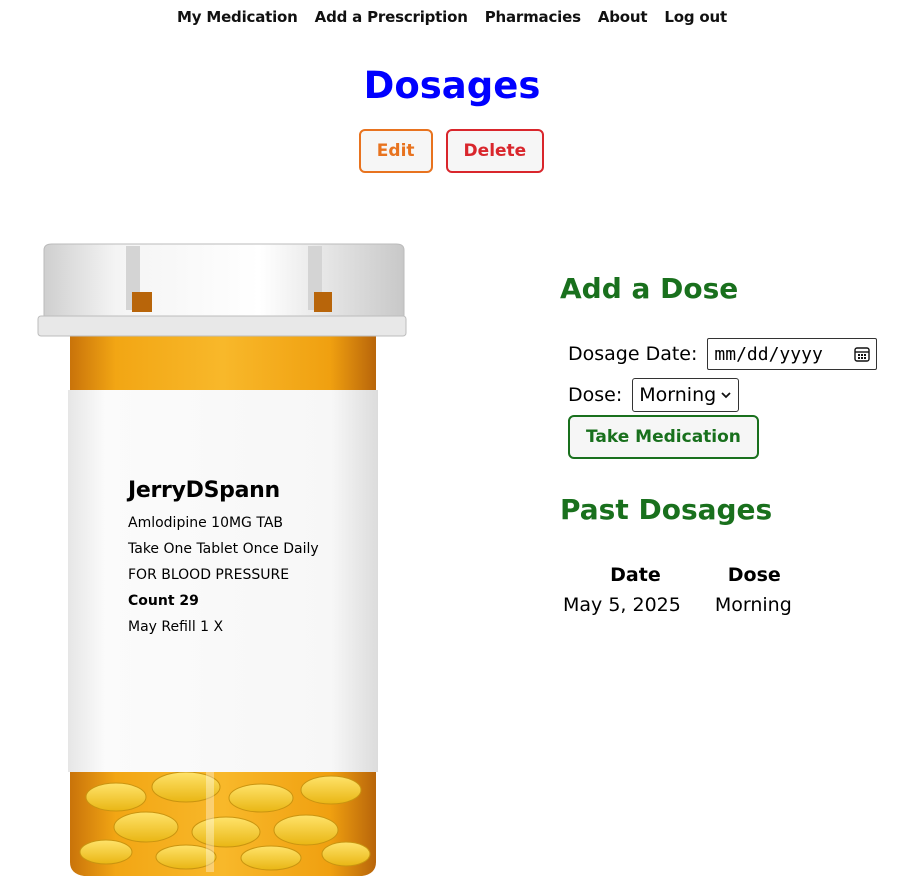 The image size is (904, 888). Describe the element at coordinates (649, 288) in the screenshot. I see `add-dose-heading: Add a Dose` at that location.